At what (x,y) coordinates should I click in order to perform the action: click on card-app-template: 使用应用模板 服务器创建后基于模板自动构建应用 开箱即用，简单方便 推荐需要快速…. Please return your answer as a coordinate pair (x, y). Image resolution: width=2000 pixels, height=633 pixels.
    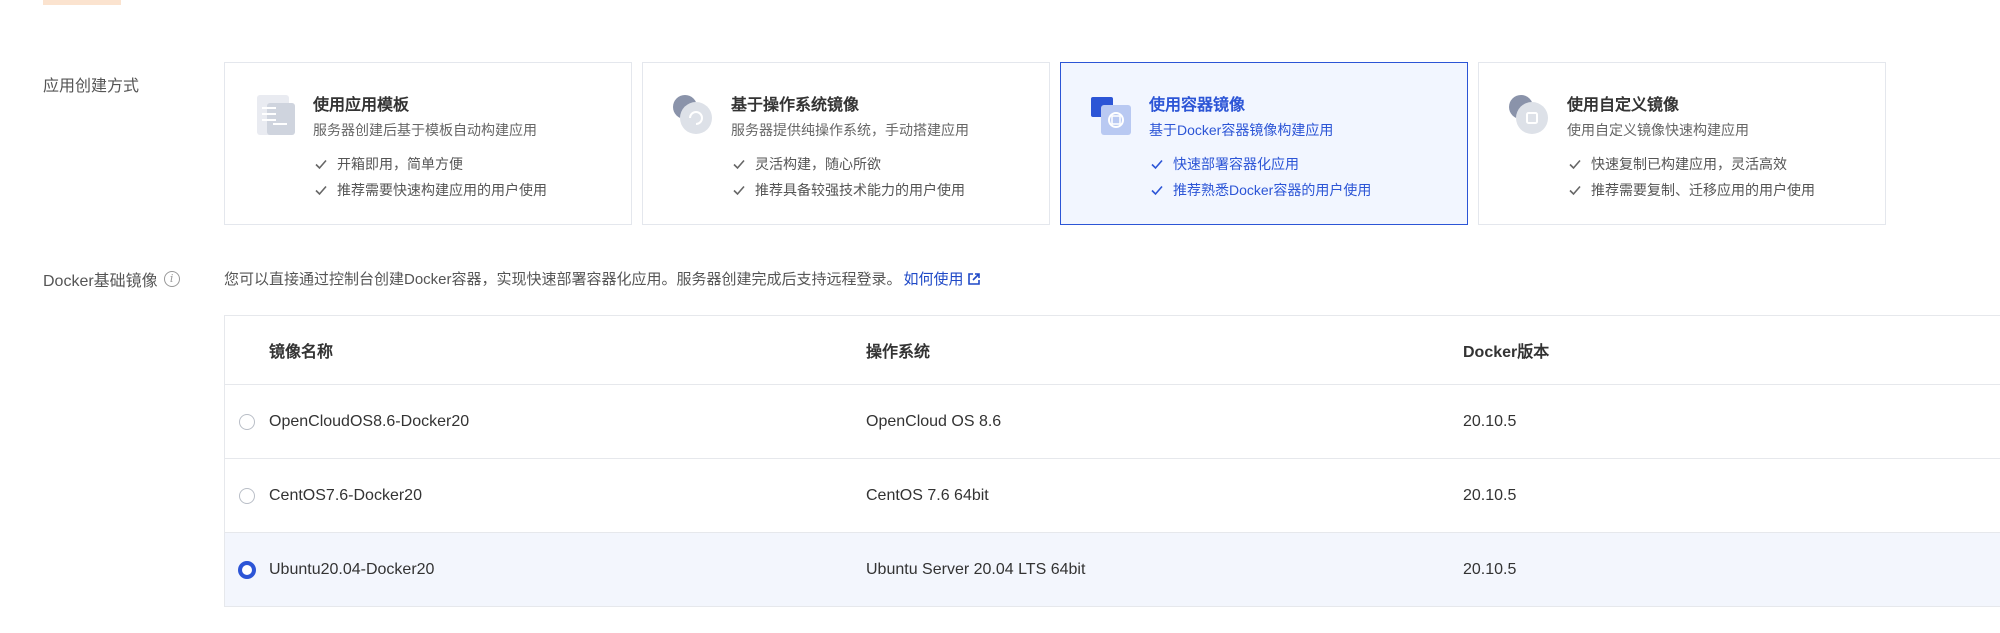
    Looking at the image, I should click on (428, 143).